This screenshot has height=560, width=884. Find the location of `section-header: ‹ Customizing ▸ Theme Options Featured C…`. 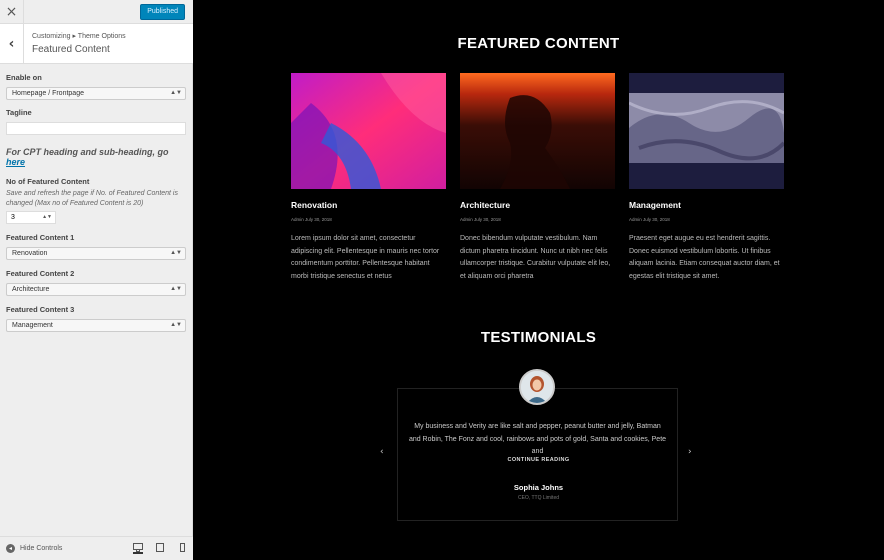

section-header: ‹ Customizing ▸ Theme Options Featured C… is located at coordinates (96, 44).